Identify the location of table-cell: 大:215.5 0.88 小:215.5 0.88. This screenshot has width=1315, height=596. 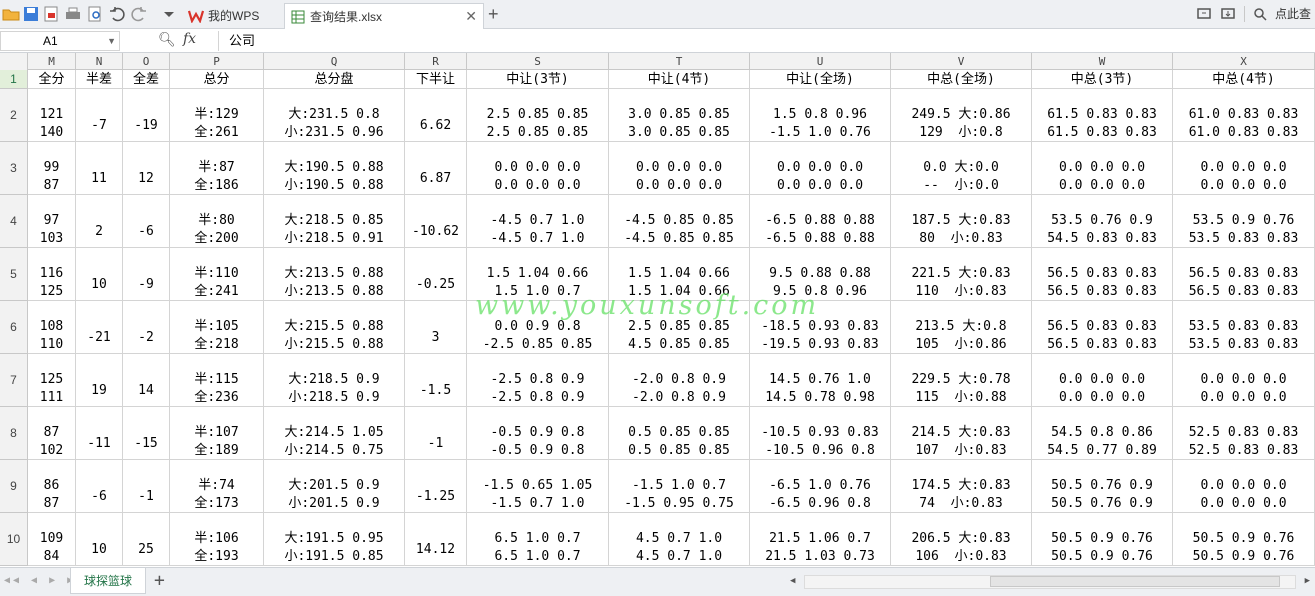
(334, 327).